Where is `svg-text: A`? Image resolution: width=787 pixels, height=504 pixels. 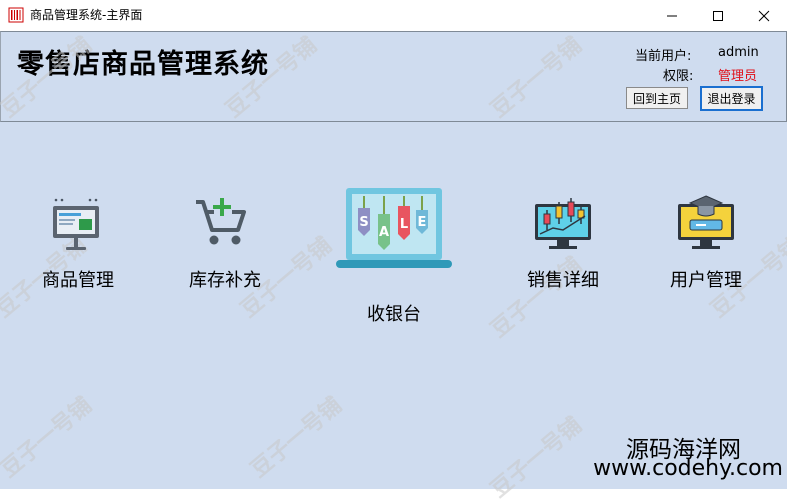 svg-text: A is located at coordinates (384, 232).